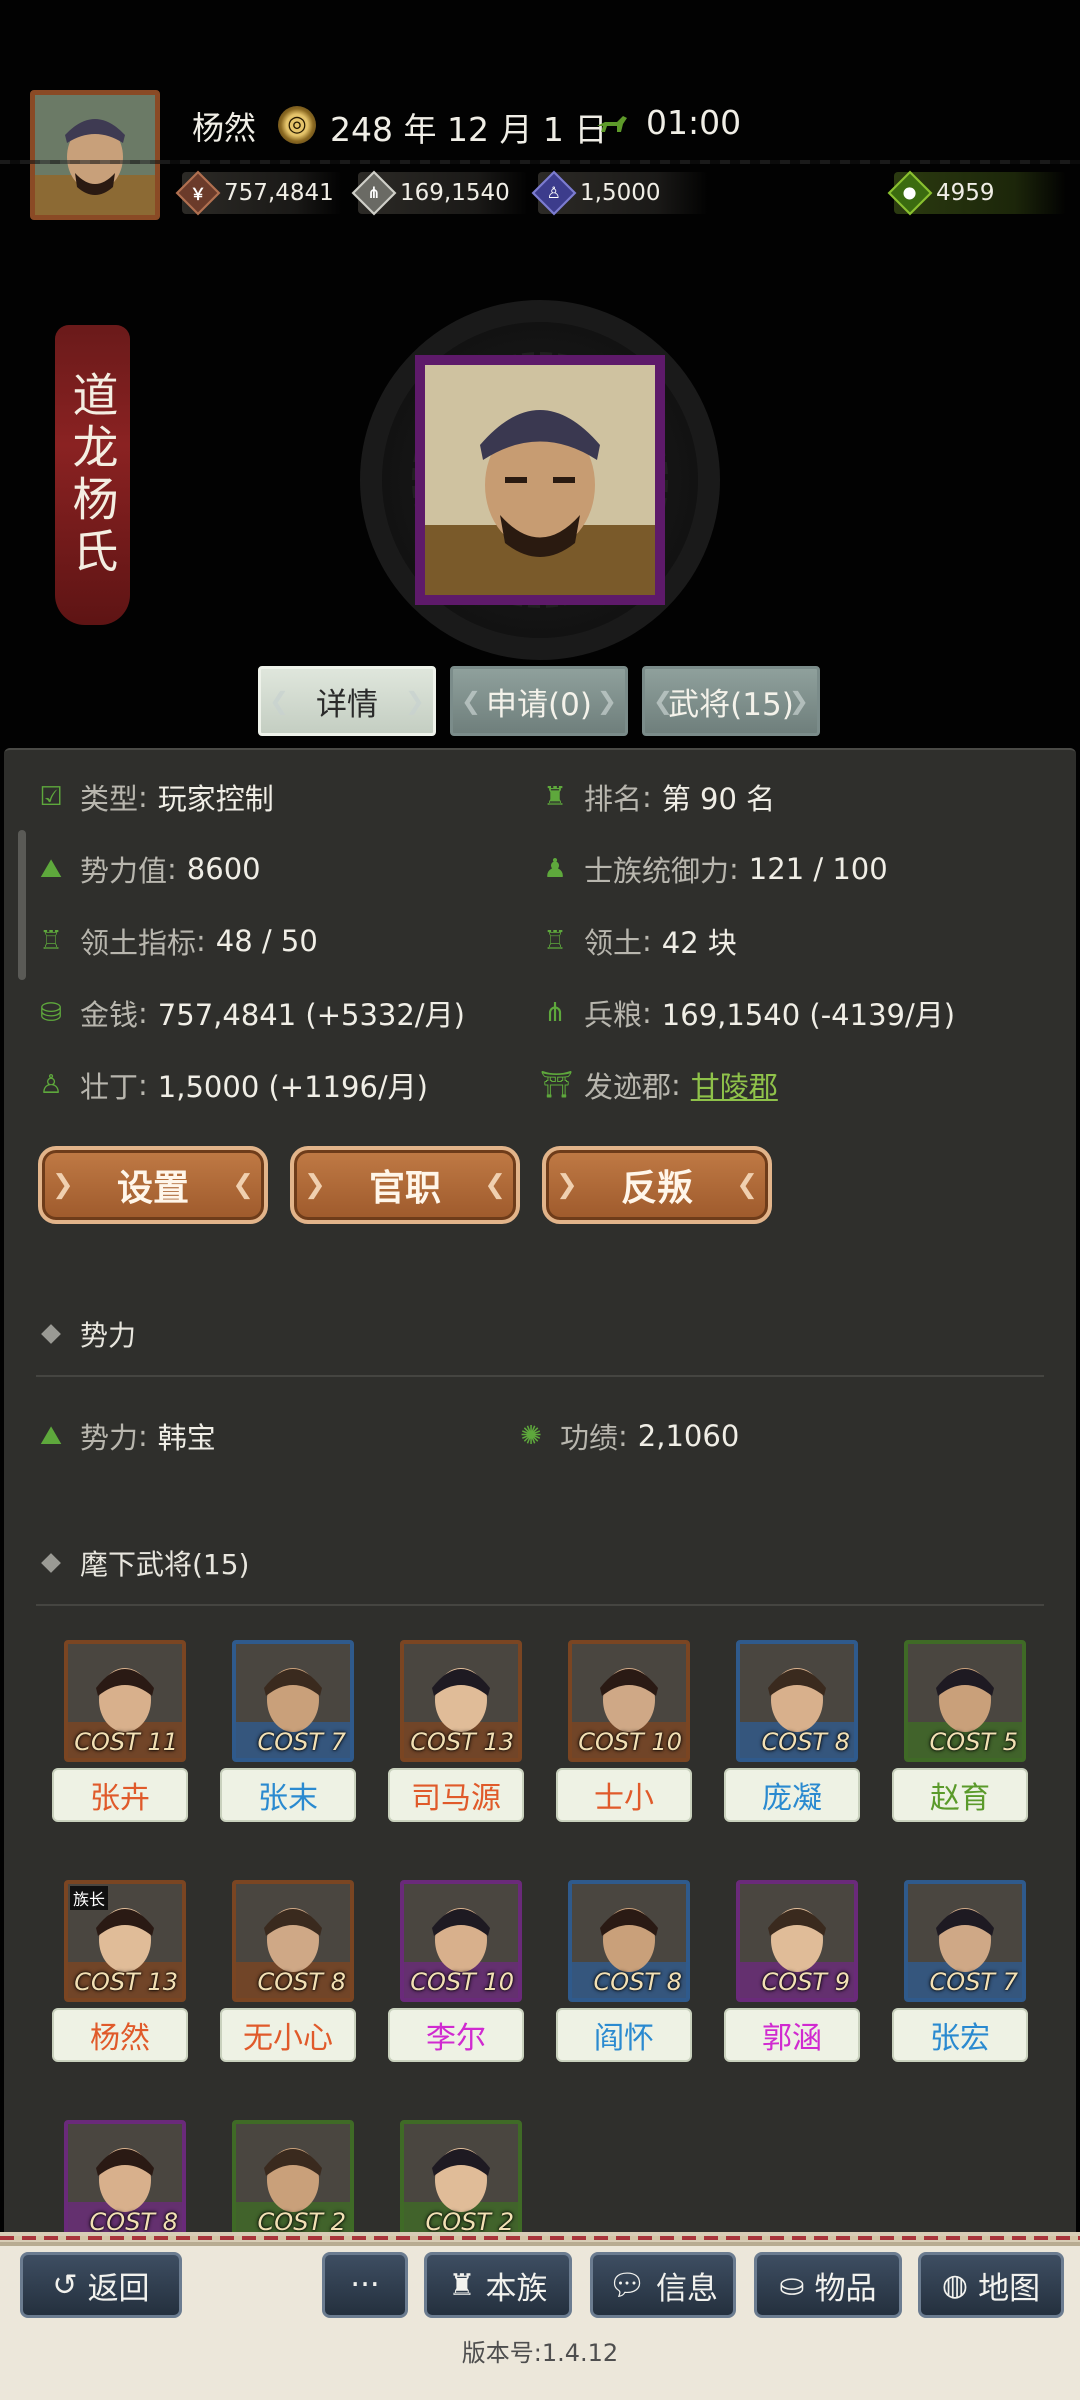  I want to click on manpower-resource: ♙ 1,5000, so click(619, 193).